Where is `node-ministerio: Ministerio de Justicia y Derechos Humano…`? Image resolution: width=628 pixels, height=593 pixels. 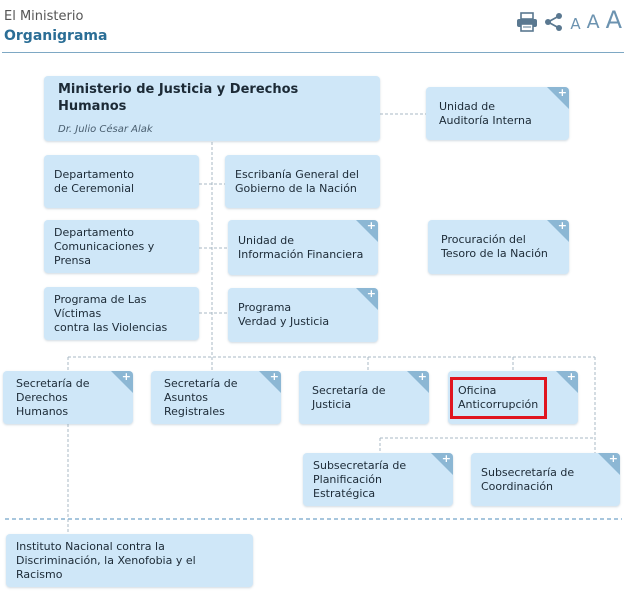
node-ministerio: Ministerio de Justicia y Derechos Humano… is located at coordinates (212, 108).